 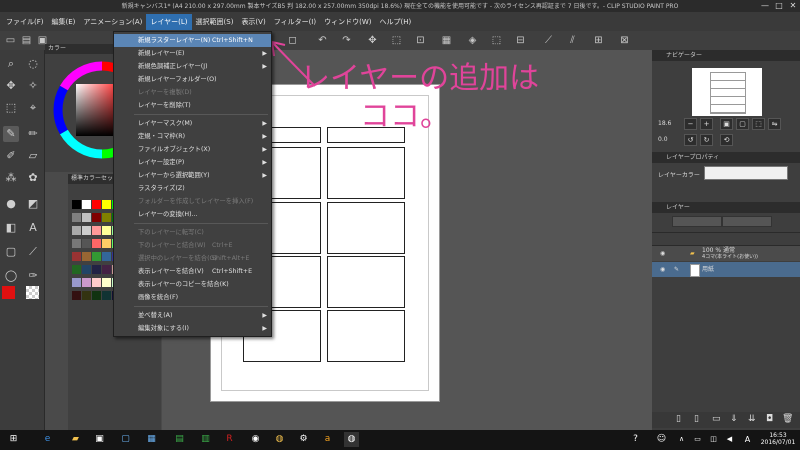 I want to click on chrome-icon: ◍, so click(x=279, y=439).